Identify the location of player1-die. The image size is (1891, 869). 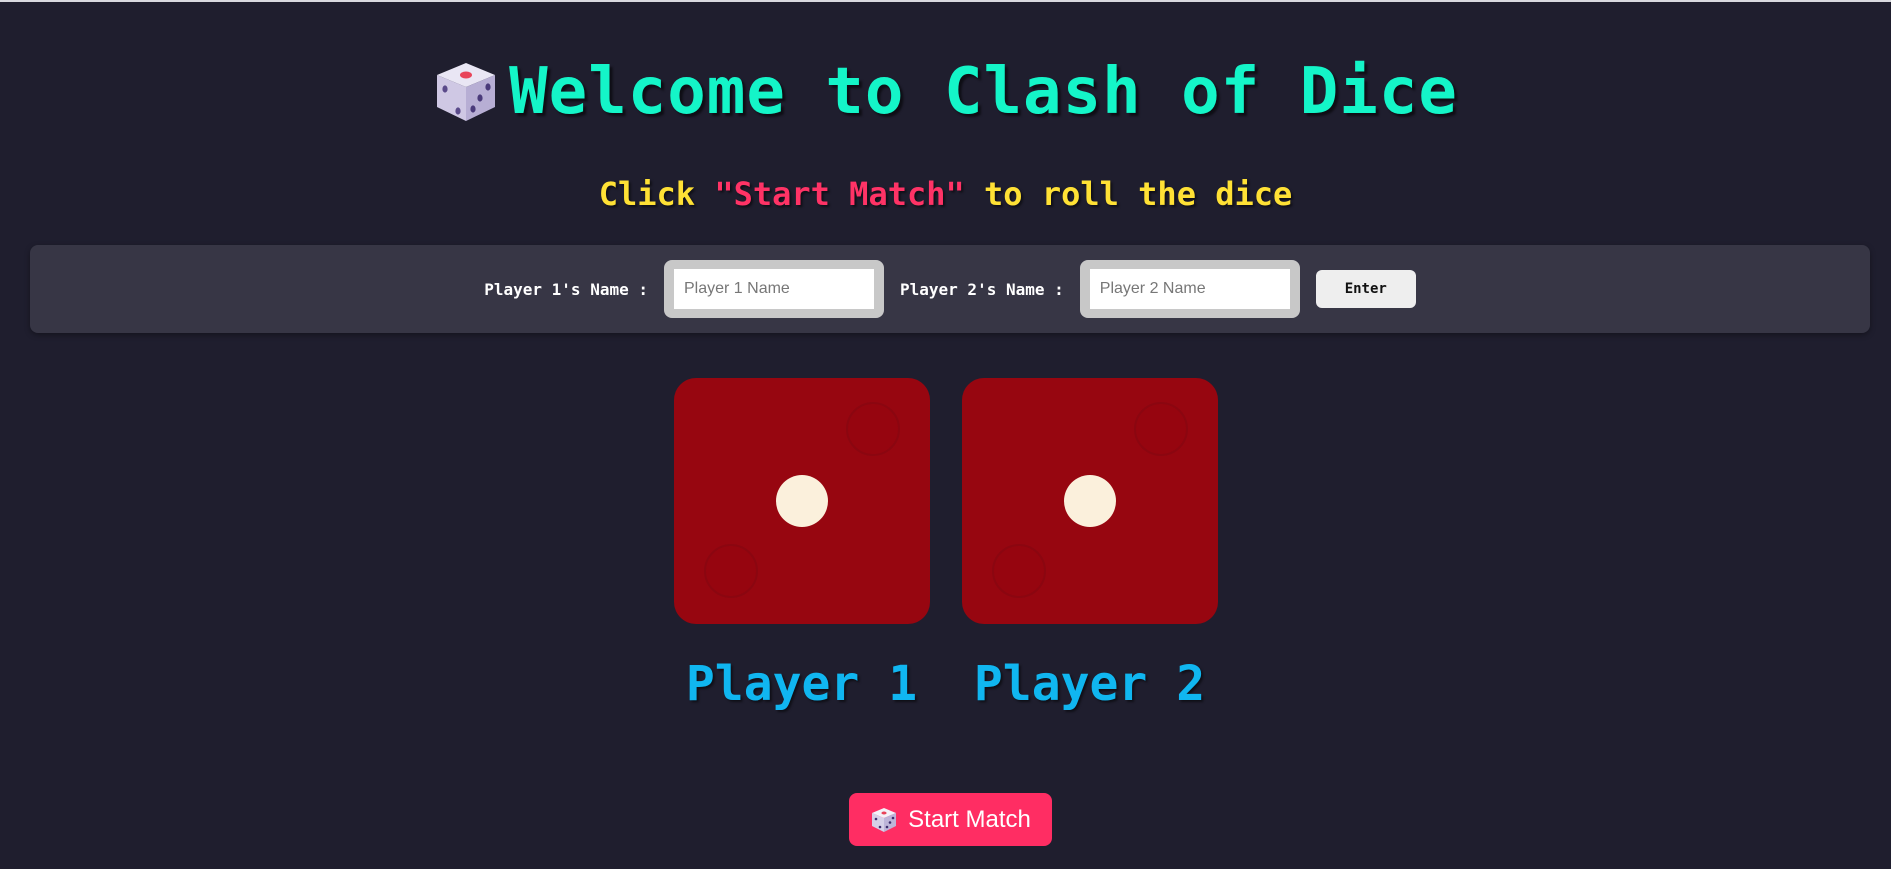
(801, 501).